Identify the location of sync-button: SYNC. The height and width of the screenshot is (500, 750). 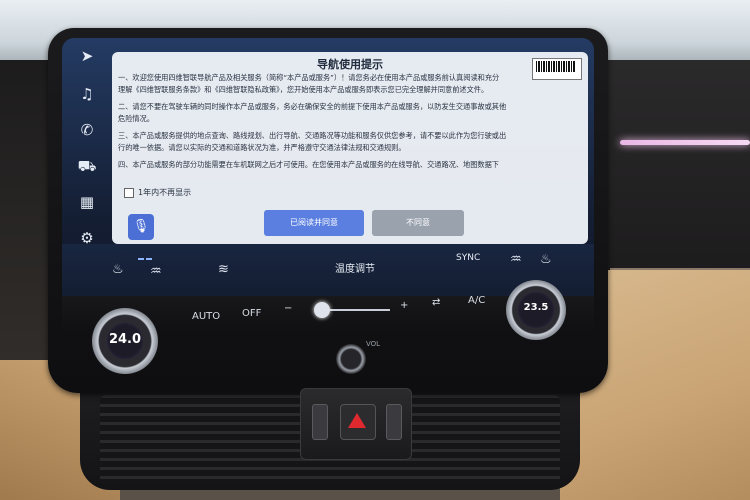
(468, 258).